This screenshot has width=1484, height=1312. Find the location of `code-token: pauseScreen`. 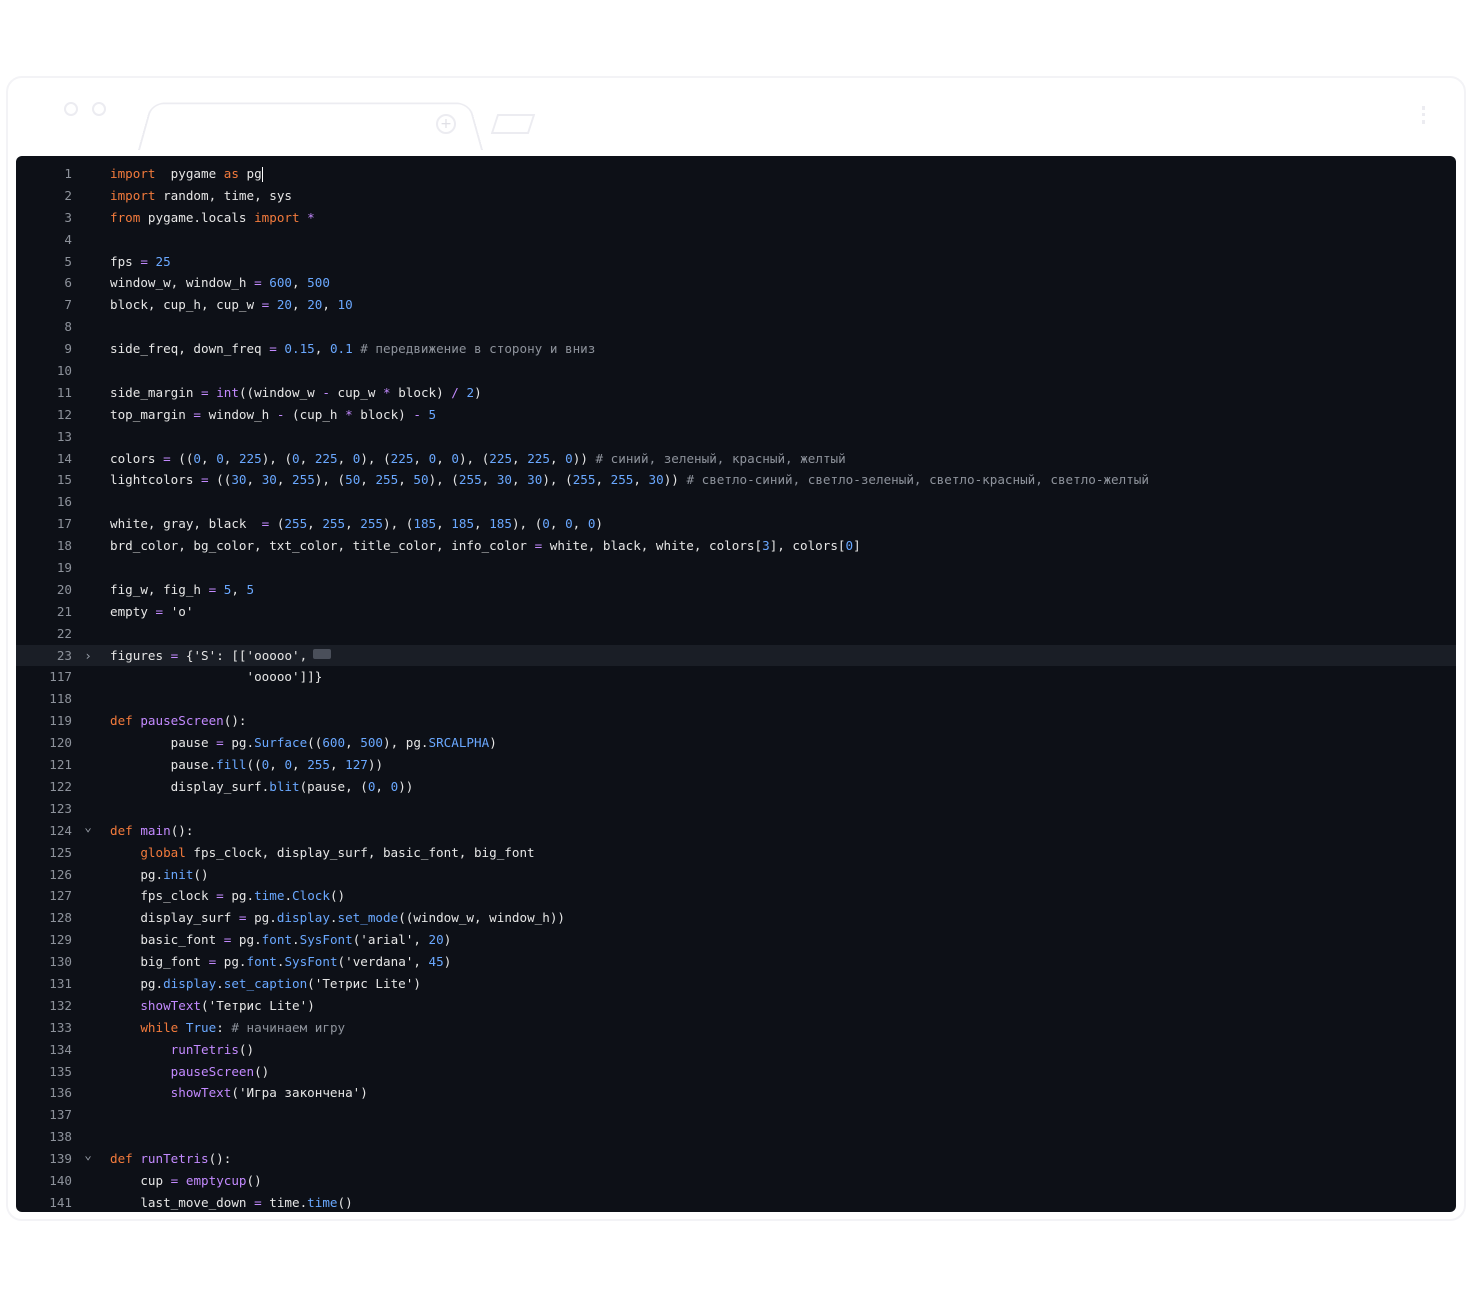

code-token: pauseScreen is located at coordinates (182, 721).